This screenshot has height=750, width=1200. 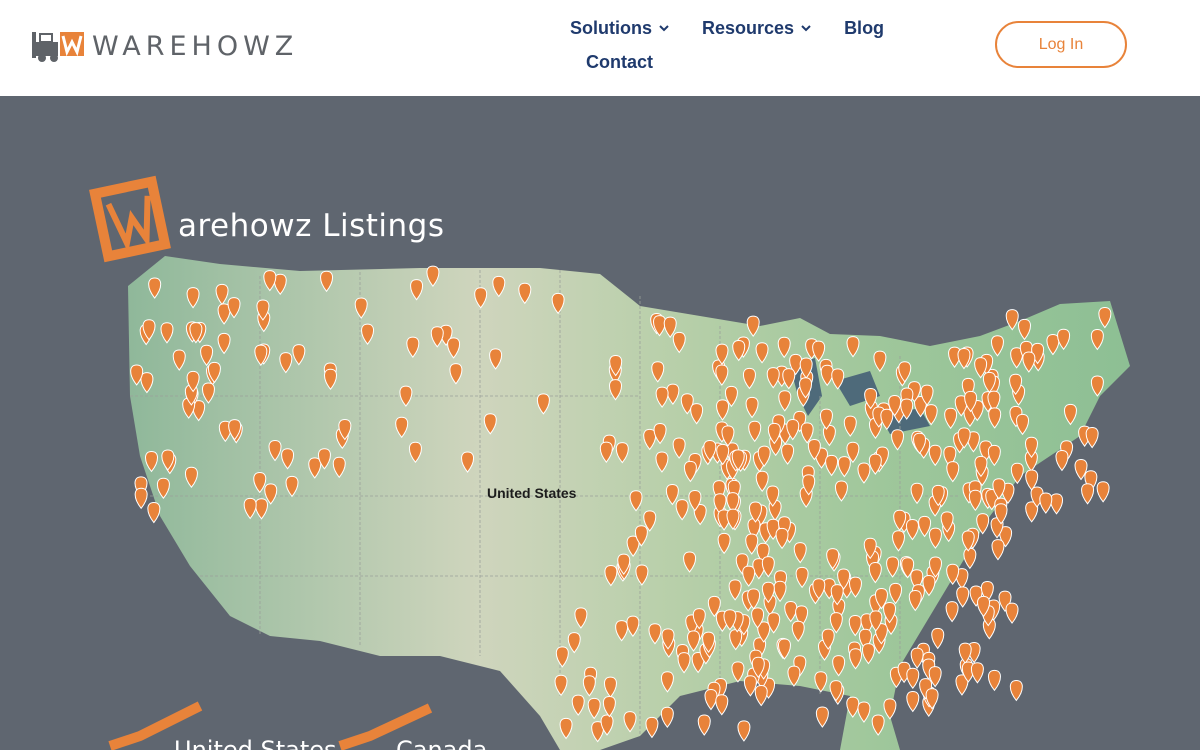 I want to click on nav-solutions: Solutions, so click(x=620, y=28).